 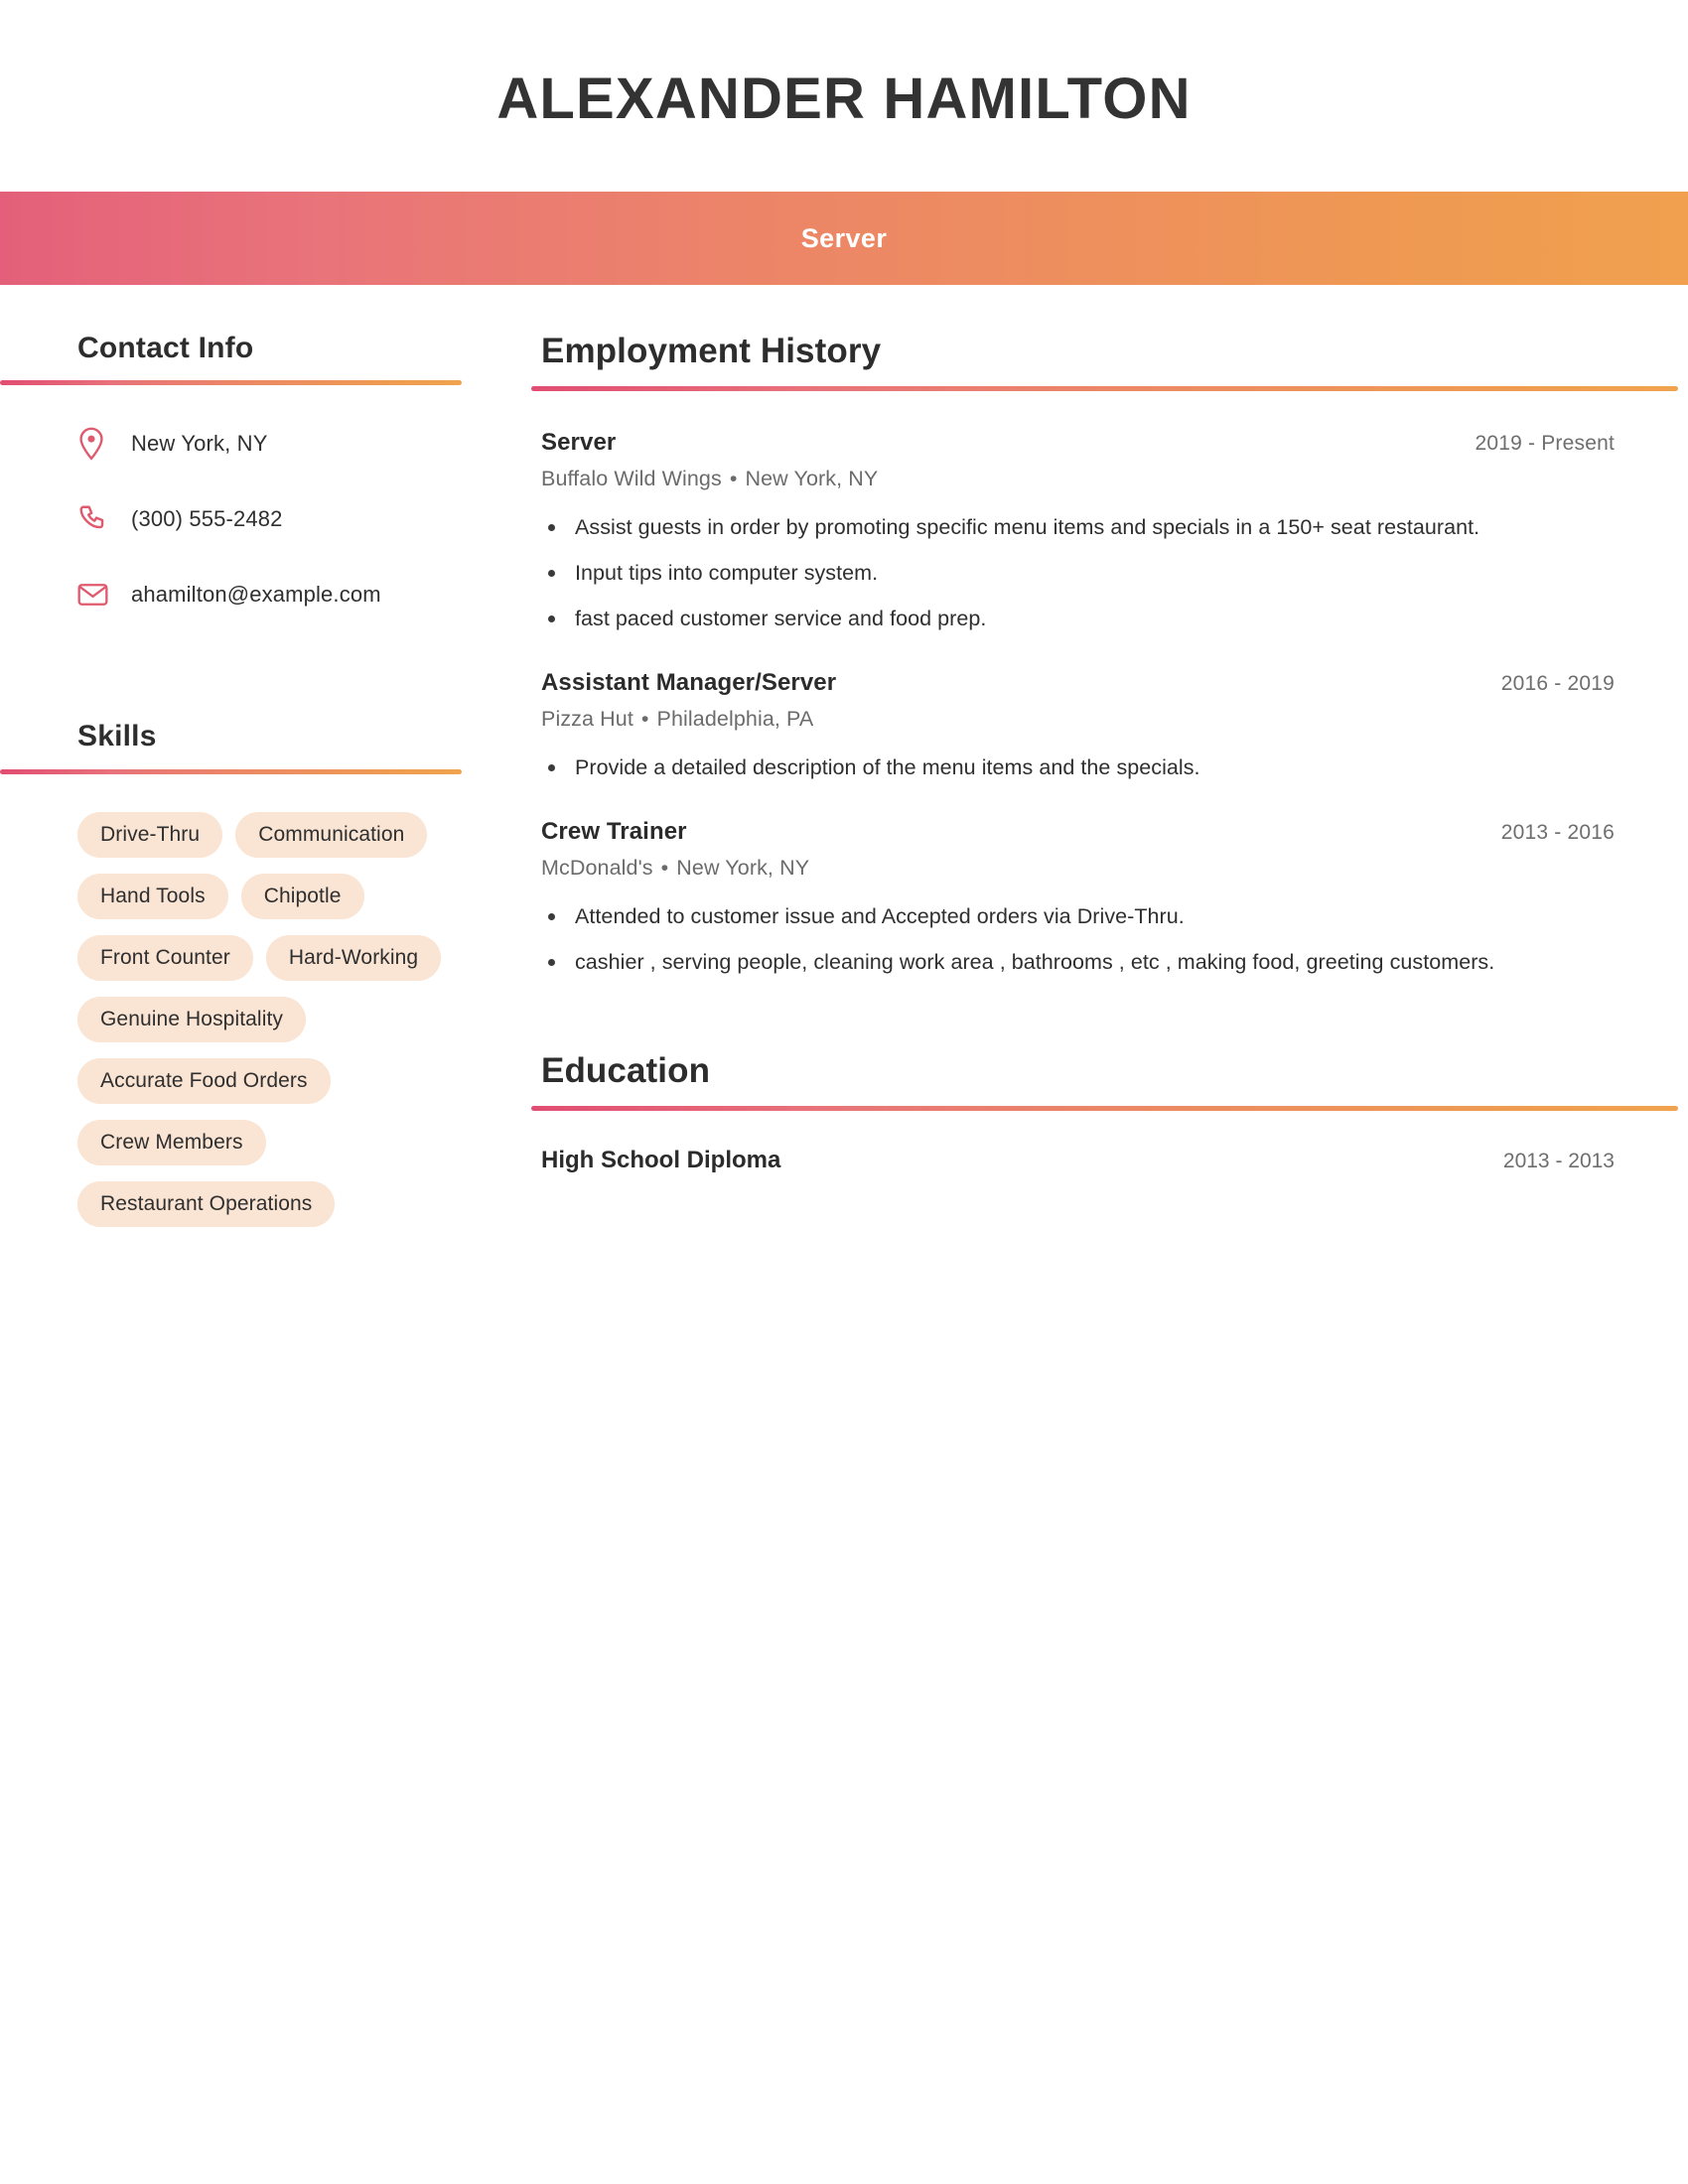 I want to click on skill-tag: Genuine Hospitality, so click(x=191, y=1019).